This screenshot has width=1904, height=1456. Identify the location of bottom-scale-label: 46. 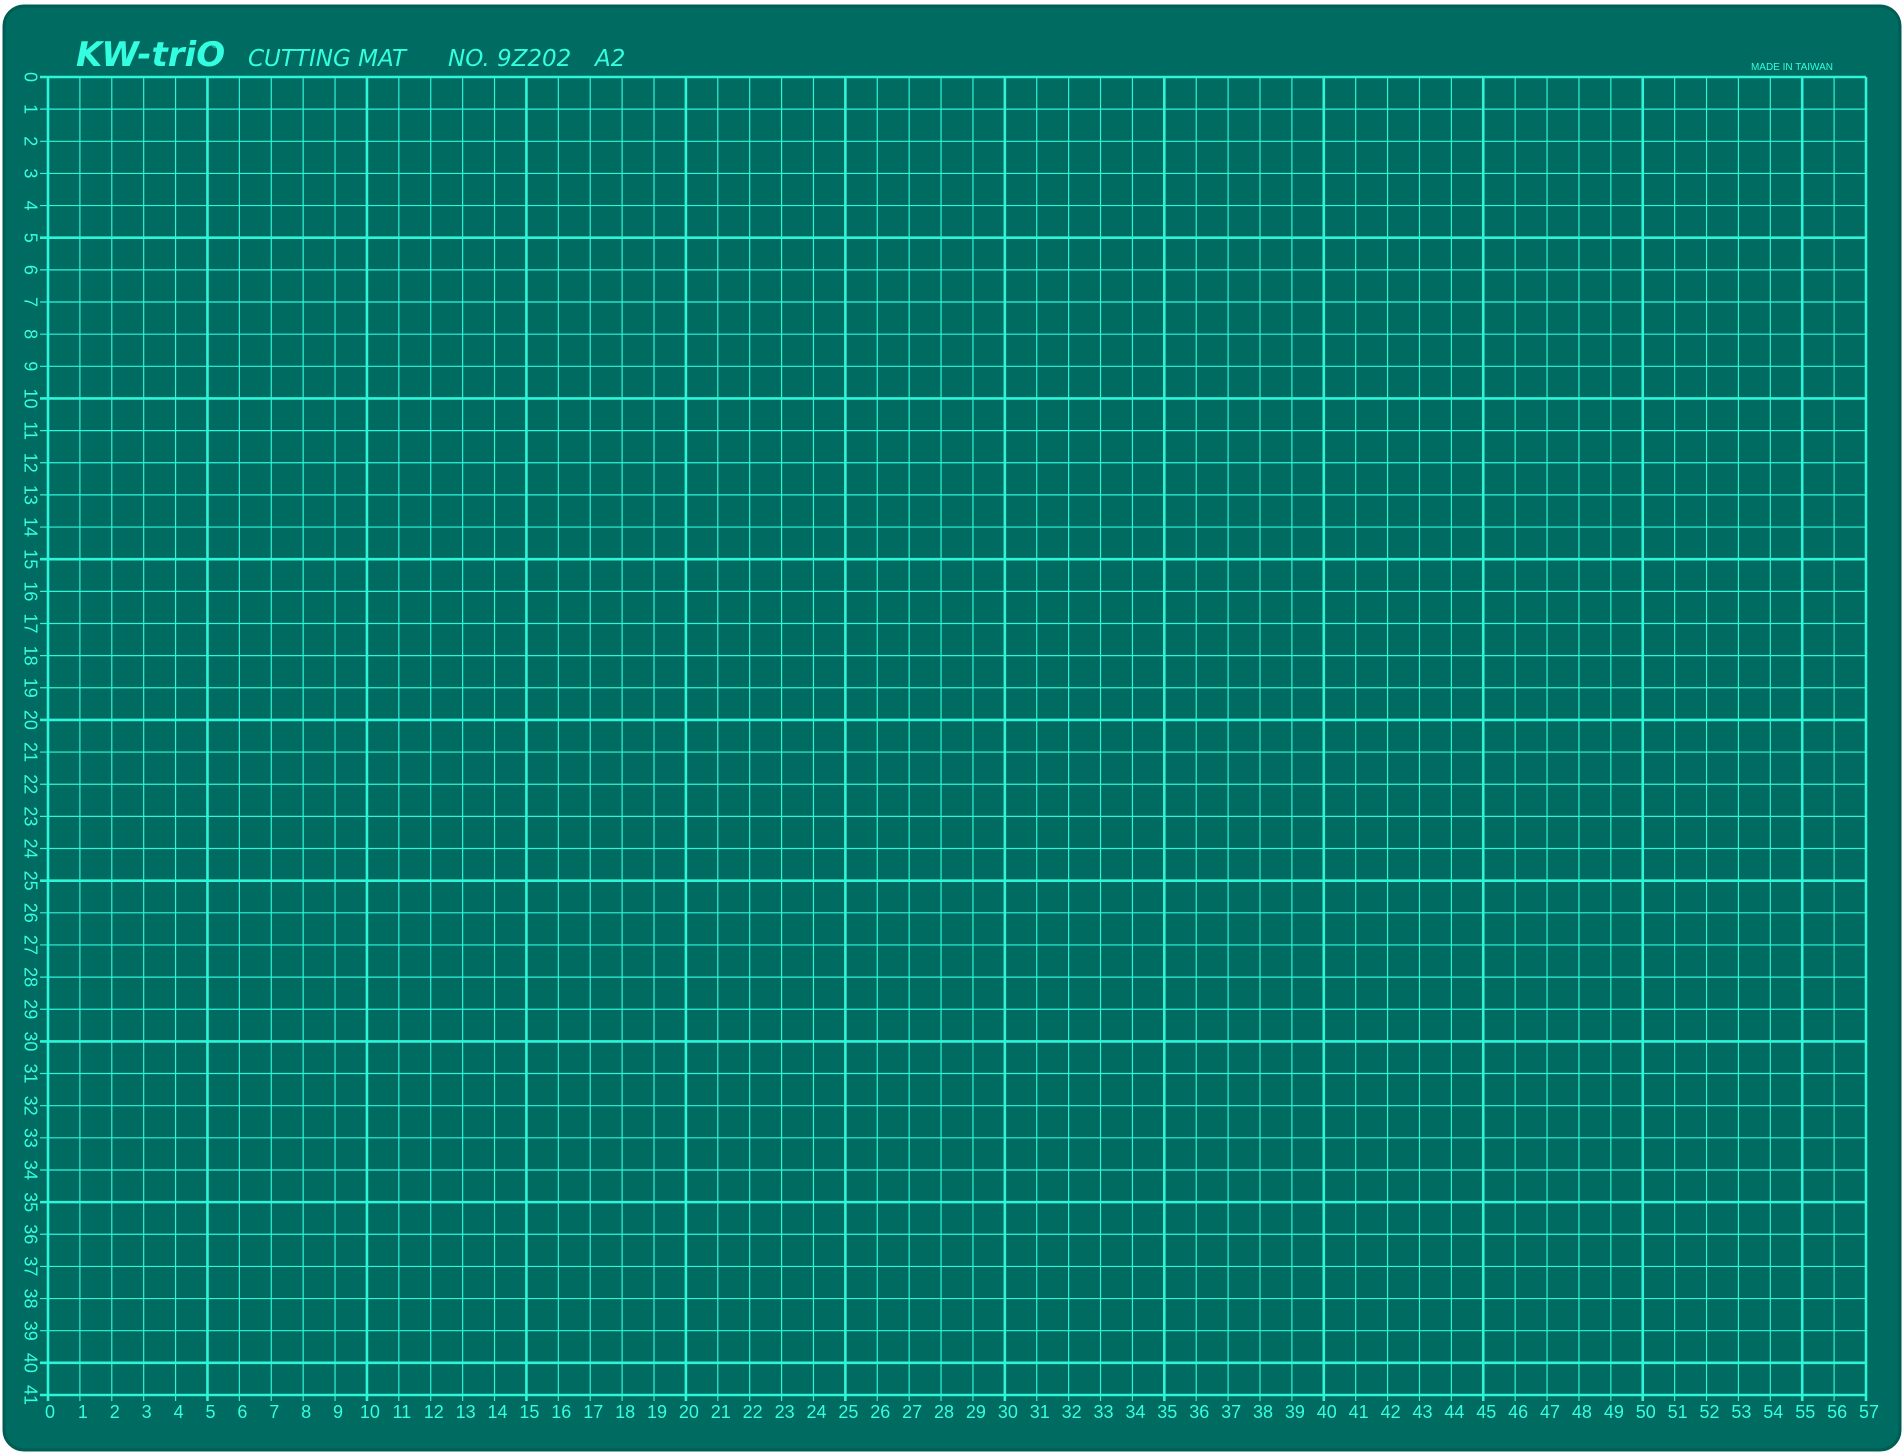
(1518, 1412).